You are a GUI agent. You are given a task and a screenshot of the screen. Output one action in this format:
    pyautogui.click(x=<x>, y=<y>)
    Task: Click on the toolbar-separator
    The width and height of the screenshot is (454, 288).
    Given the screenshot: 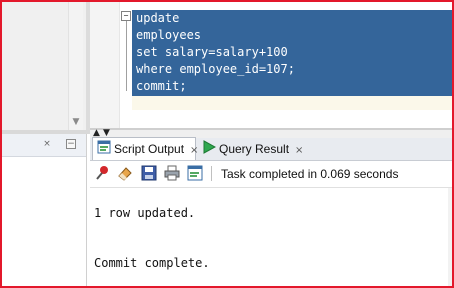 What is the action you would take?
    pyautogui.click(x=211, y=173)
    